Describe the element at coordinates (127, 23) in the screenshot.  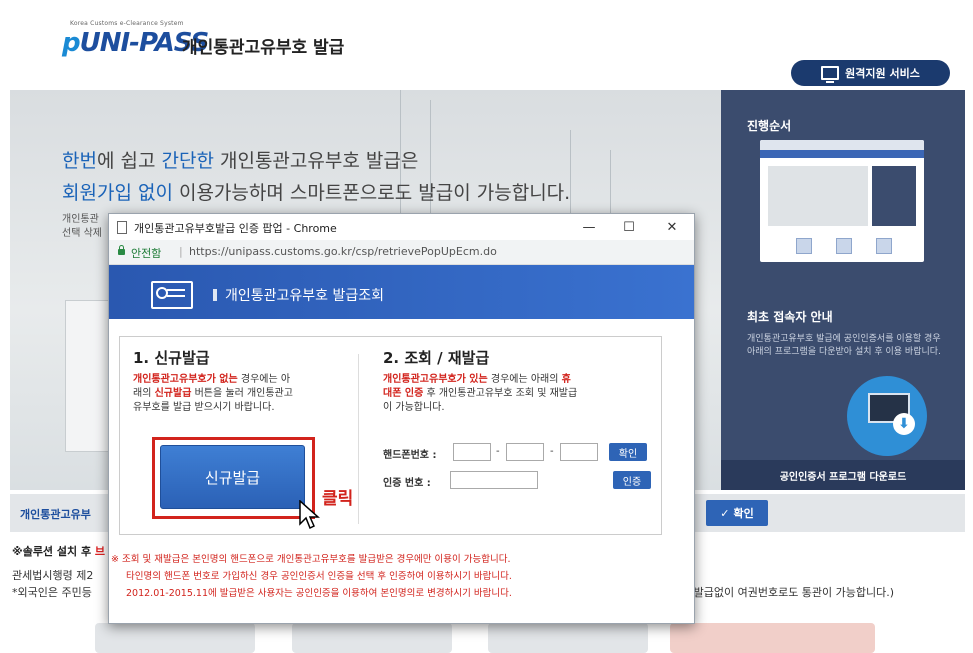
I see `logo-subtitle: Korea Customs e-Clearance System` at that location.